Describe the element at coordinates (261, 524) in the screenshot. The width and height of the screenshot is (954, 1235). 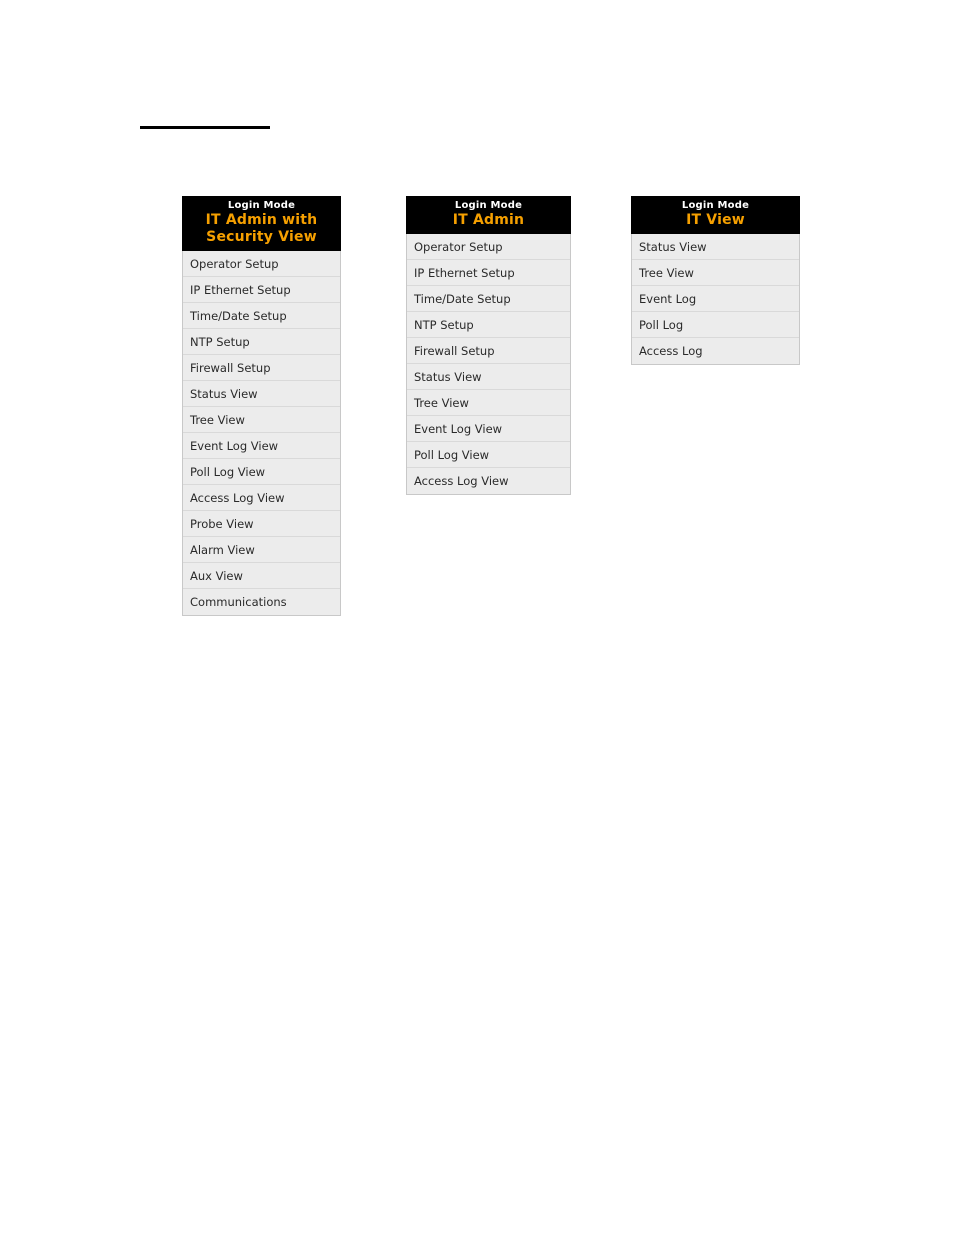
I see `menu-item: Probe View` at that location.